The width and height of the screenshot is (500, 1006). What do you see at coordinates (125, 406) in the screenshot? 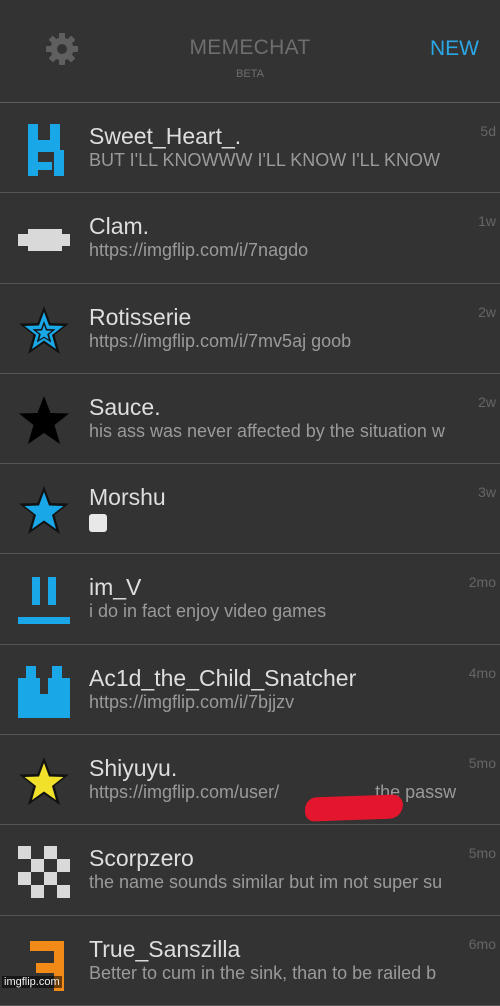
I see `conversation-name: Sauce.` at bounding box center [125, 406].